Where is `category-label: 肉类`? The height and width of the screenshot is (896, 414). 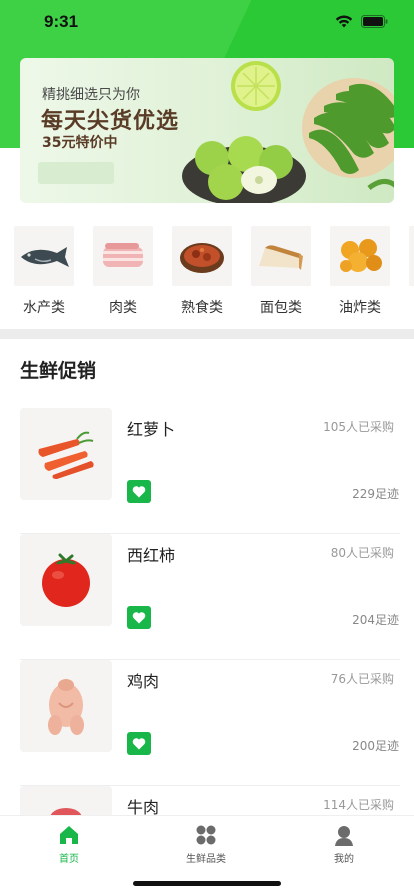 category-label: 肉类 is located at coordinates (123, 308).